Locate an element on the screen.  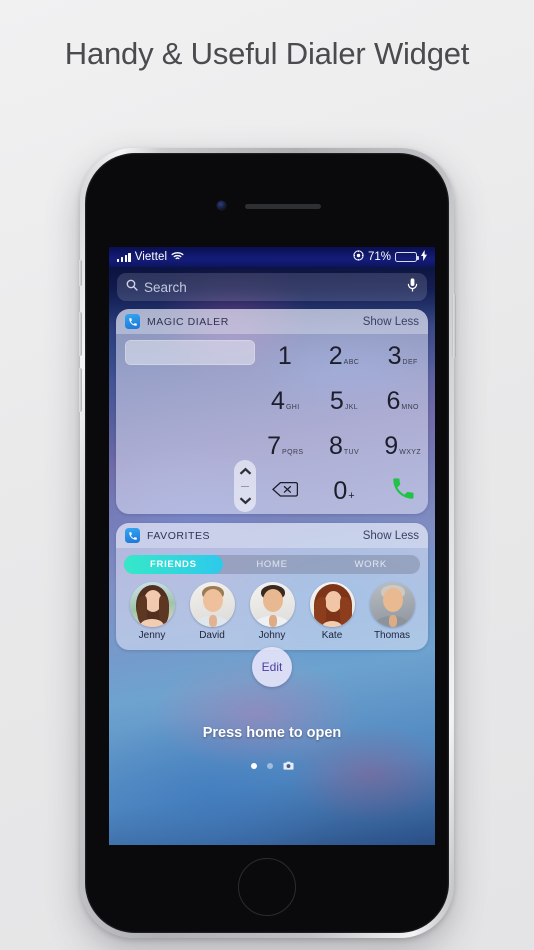
status-bar-left: Viettel is located at coordinates (150, 257).